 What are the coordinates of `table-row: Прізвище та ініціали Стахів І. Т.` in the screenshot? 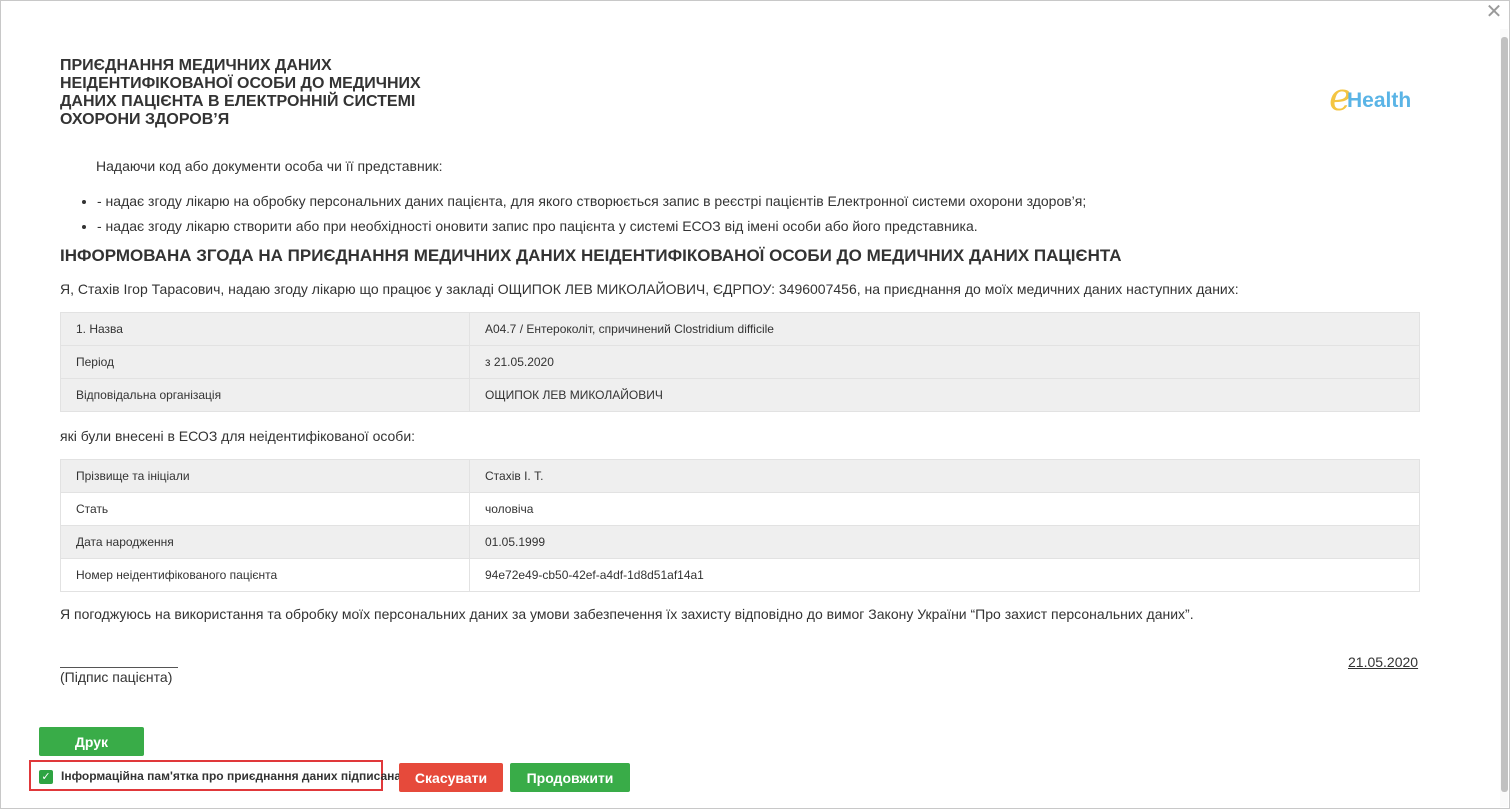 It's located at (740, 476).